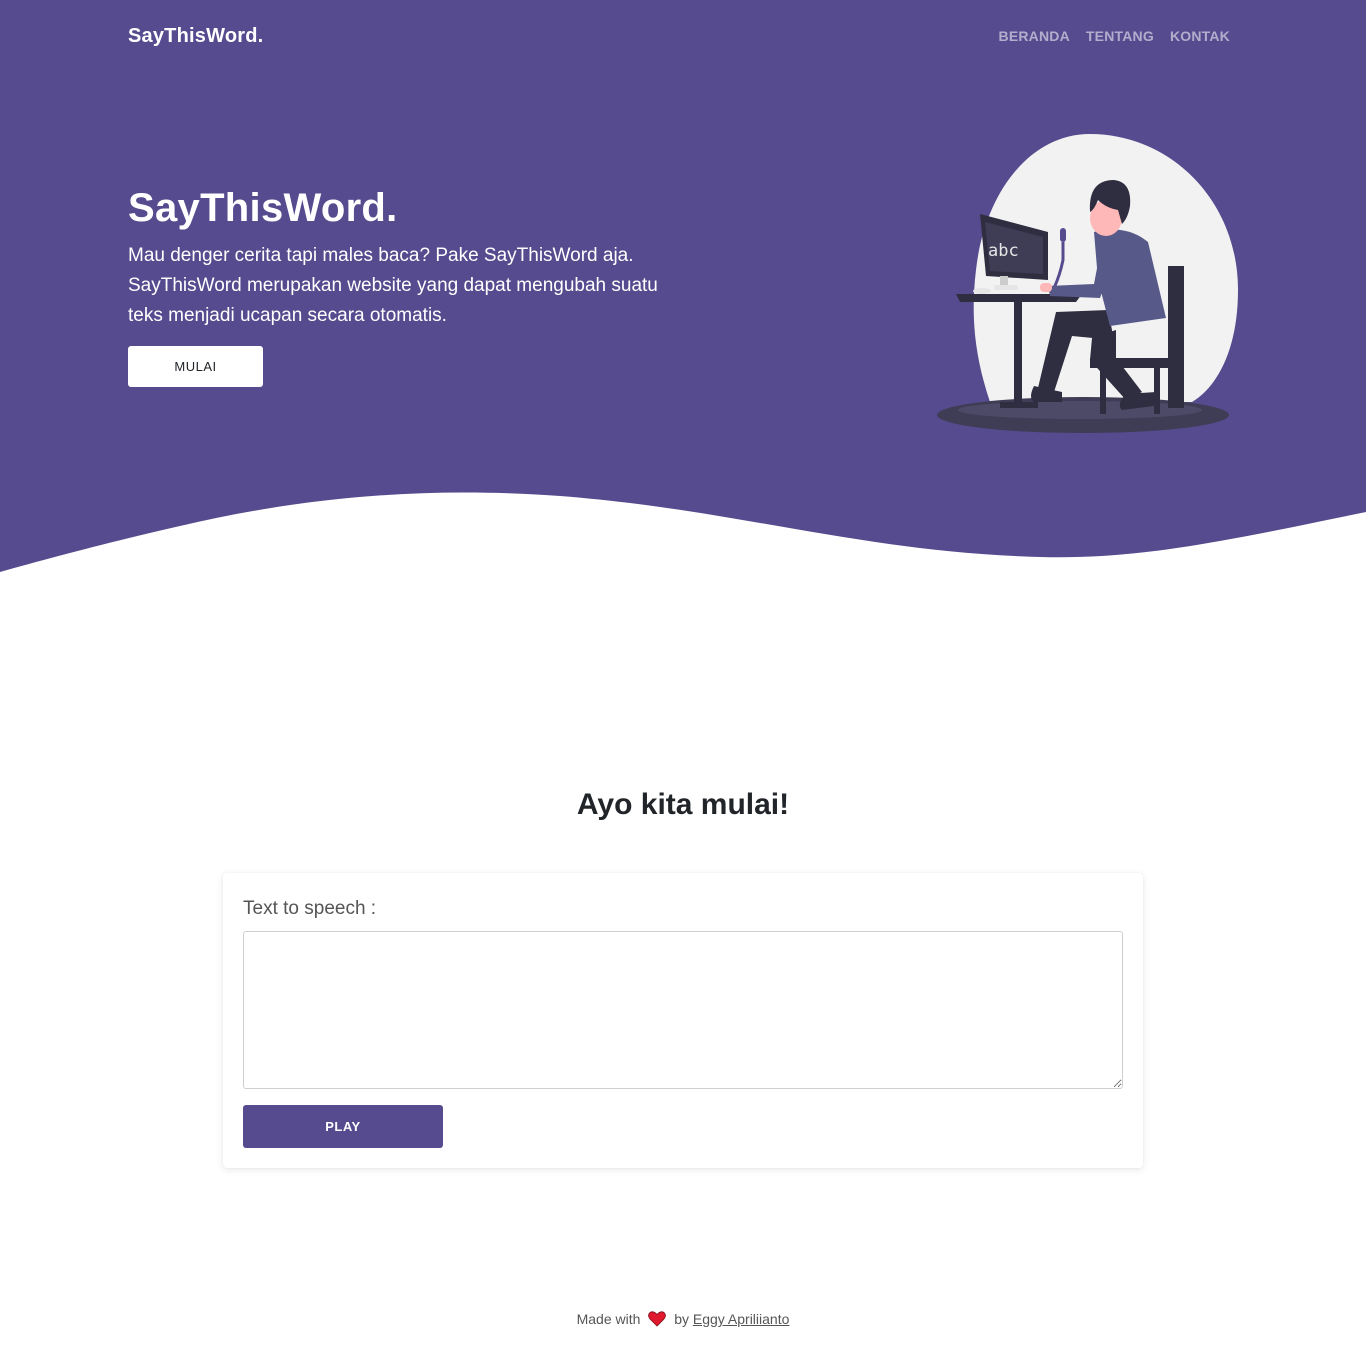  Describe the element at coordinates (1120, 36) in the screenshot. I see `nav-link-tentang: TENTANG` at that location.